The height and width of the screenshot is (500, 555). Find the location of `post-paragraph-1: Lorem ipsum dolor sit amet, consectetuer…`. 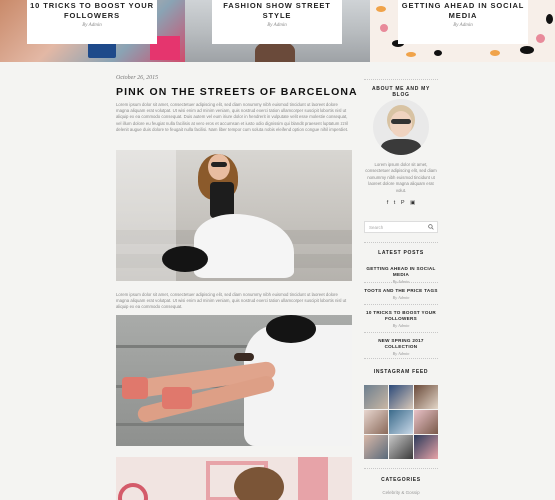

post-paragraph-1: Lorem ipsum dolor sit amet, consectetuer… is located at coordinates (232, 117).